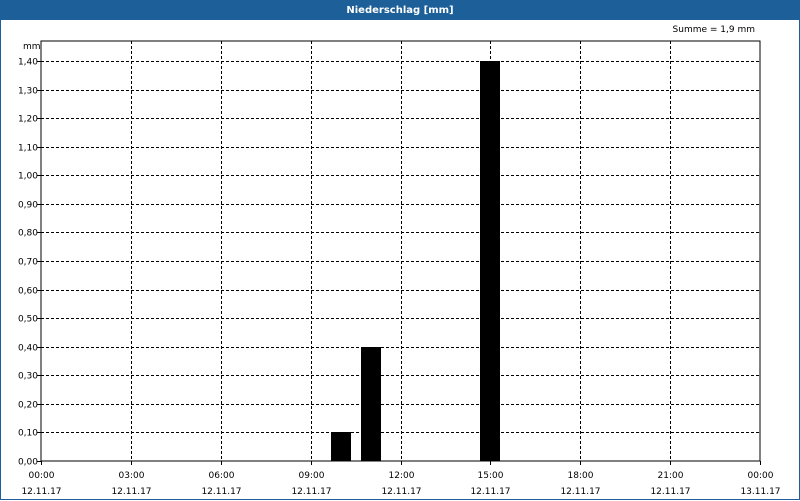 Image resolution: width=800 pixels, height=501 pixels. Describe the element at coordinates (28, 177) in the screenshot. I see `y-tick-label: 1,00` at that location.